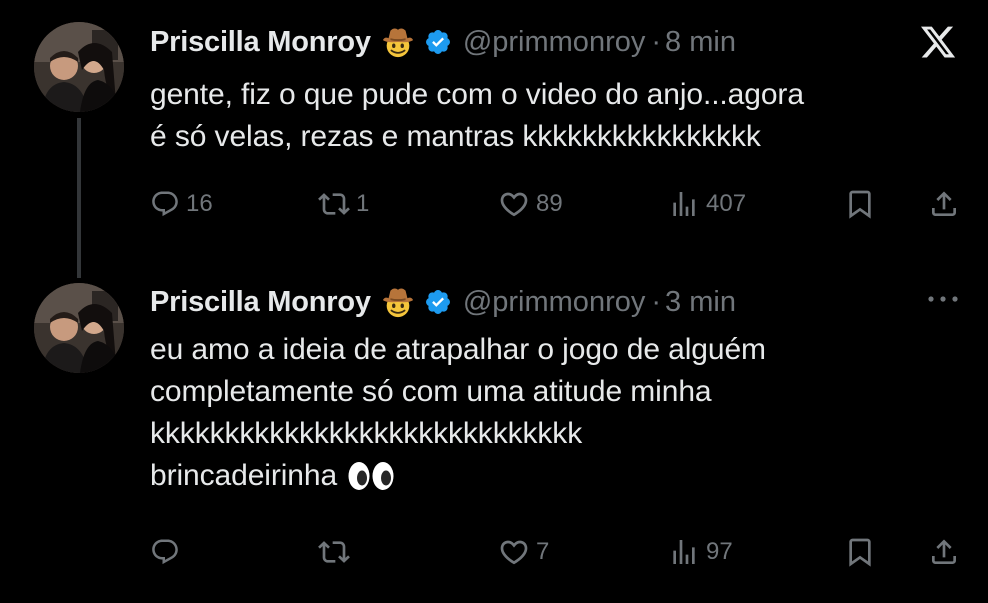  I want to click on reply-button, so click(165, 552).